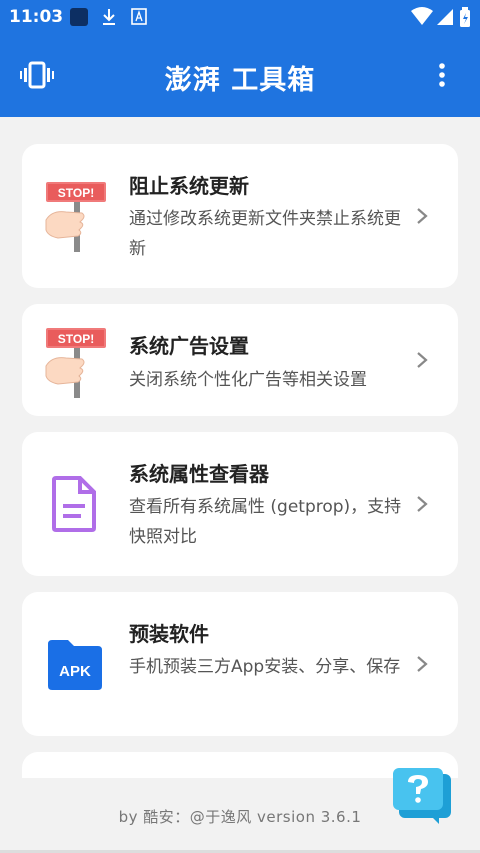  Describe the element at coordinates (75, 506) in the screenshot. I see `document-icon` at that location.